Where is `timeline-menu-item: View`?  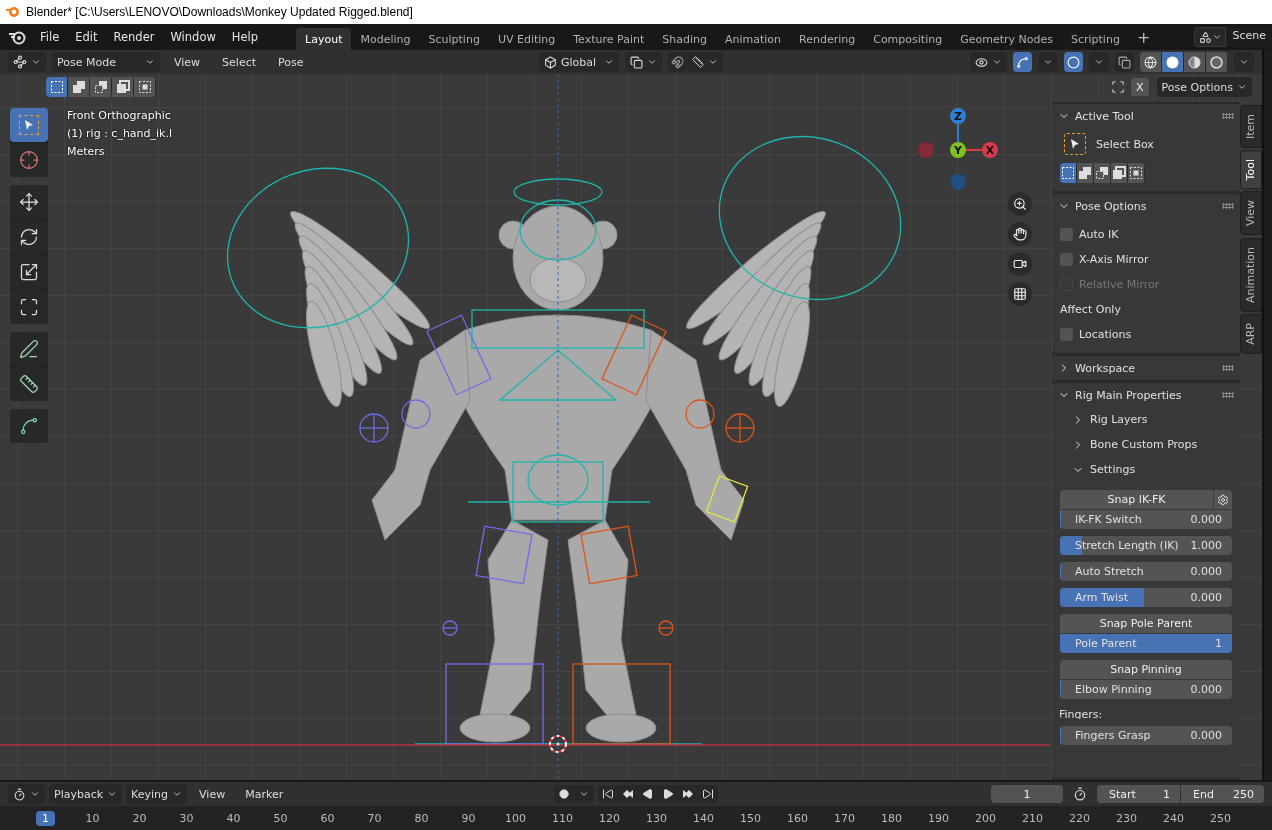
timeline-menu-item: View is located at coordinates (212, 794).